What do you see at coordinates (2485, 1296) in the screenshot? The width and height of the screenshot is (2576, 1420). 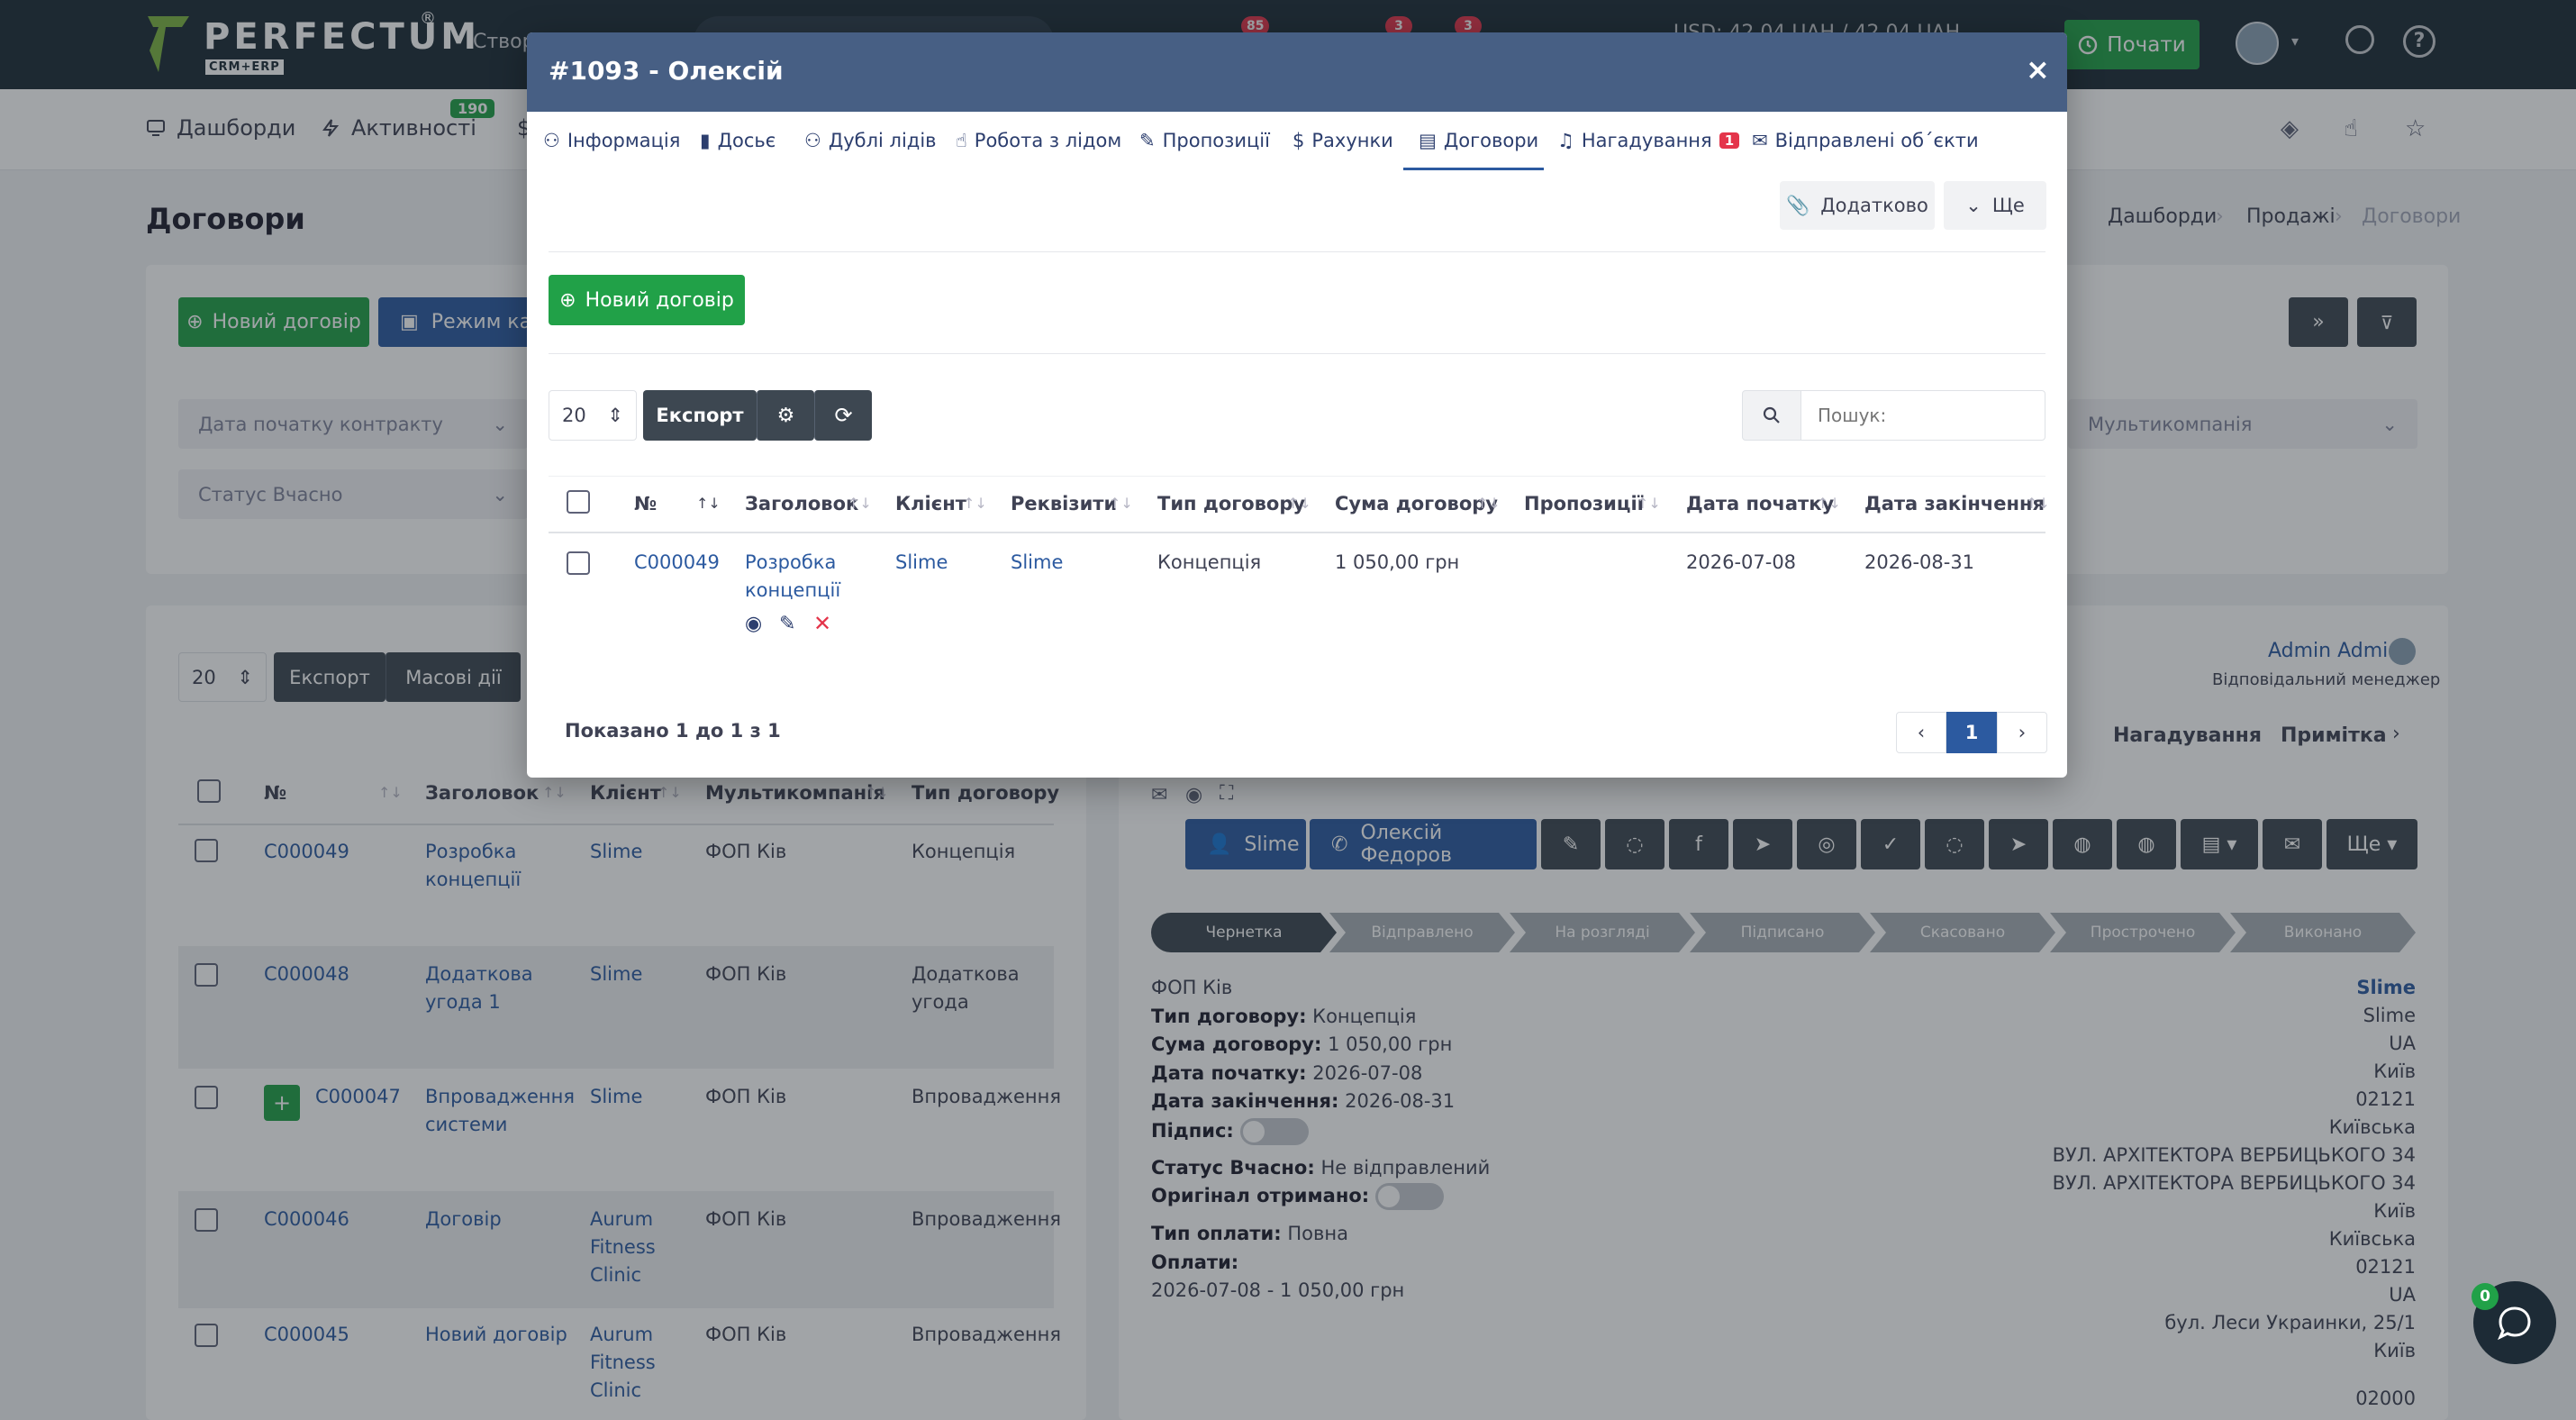 I see `chat-badge: 0` at bounding box center [2485, 1296].